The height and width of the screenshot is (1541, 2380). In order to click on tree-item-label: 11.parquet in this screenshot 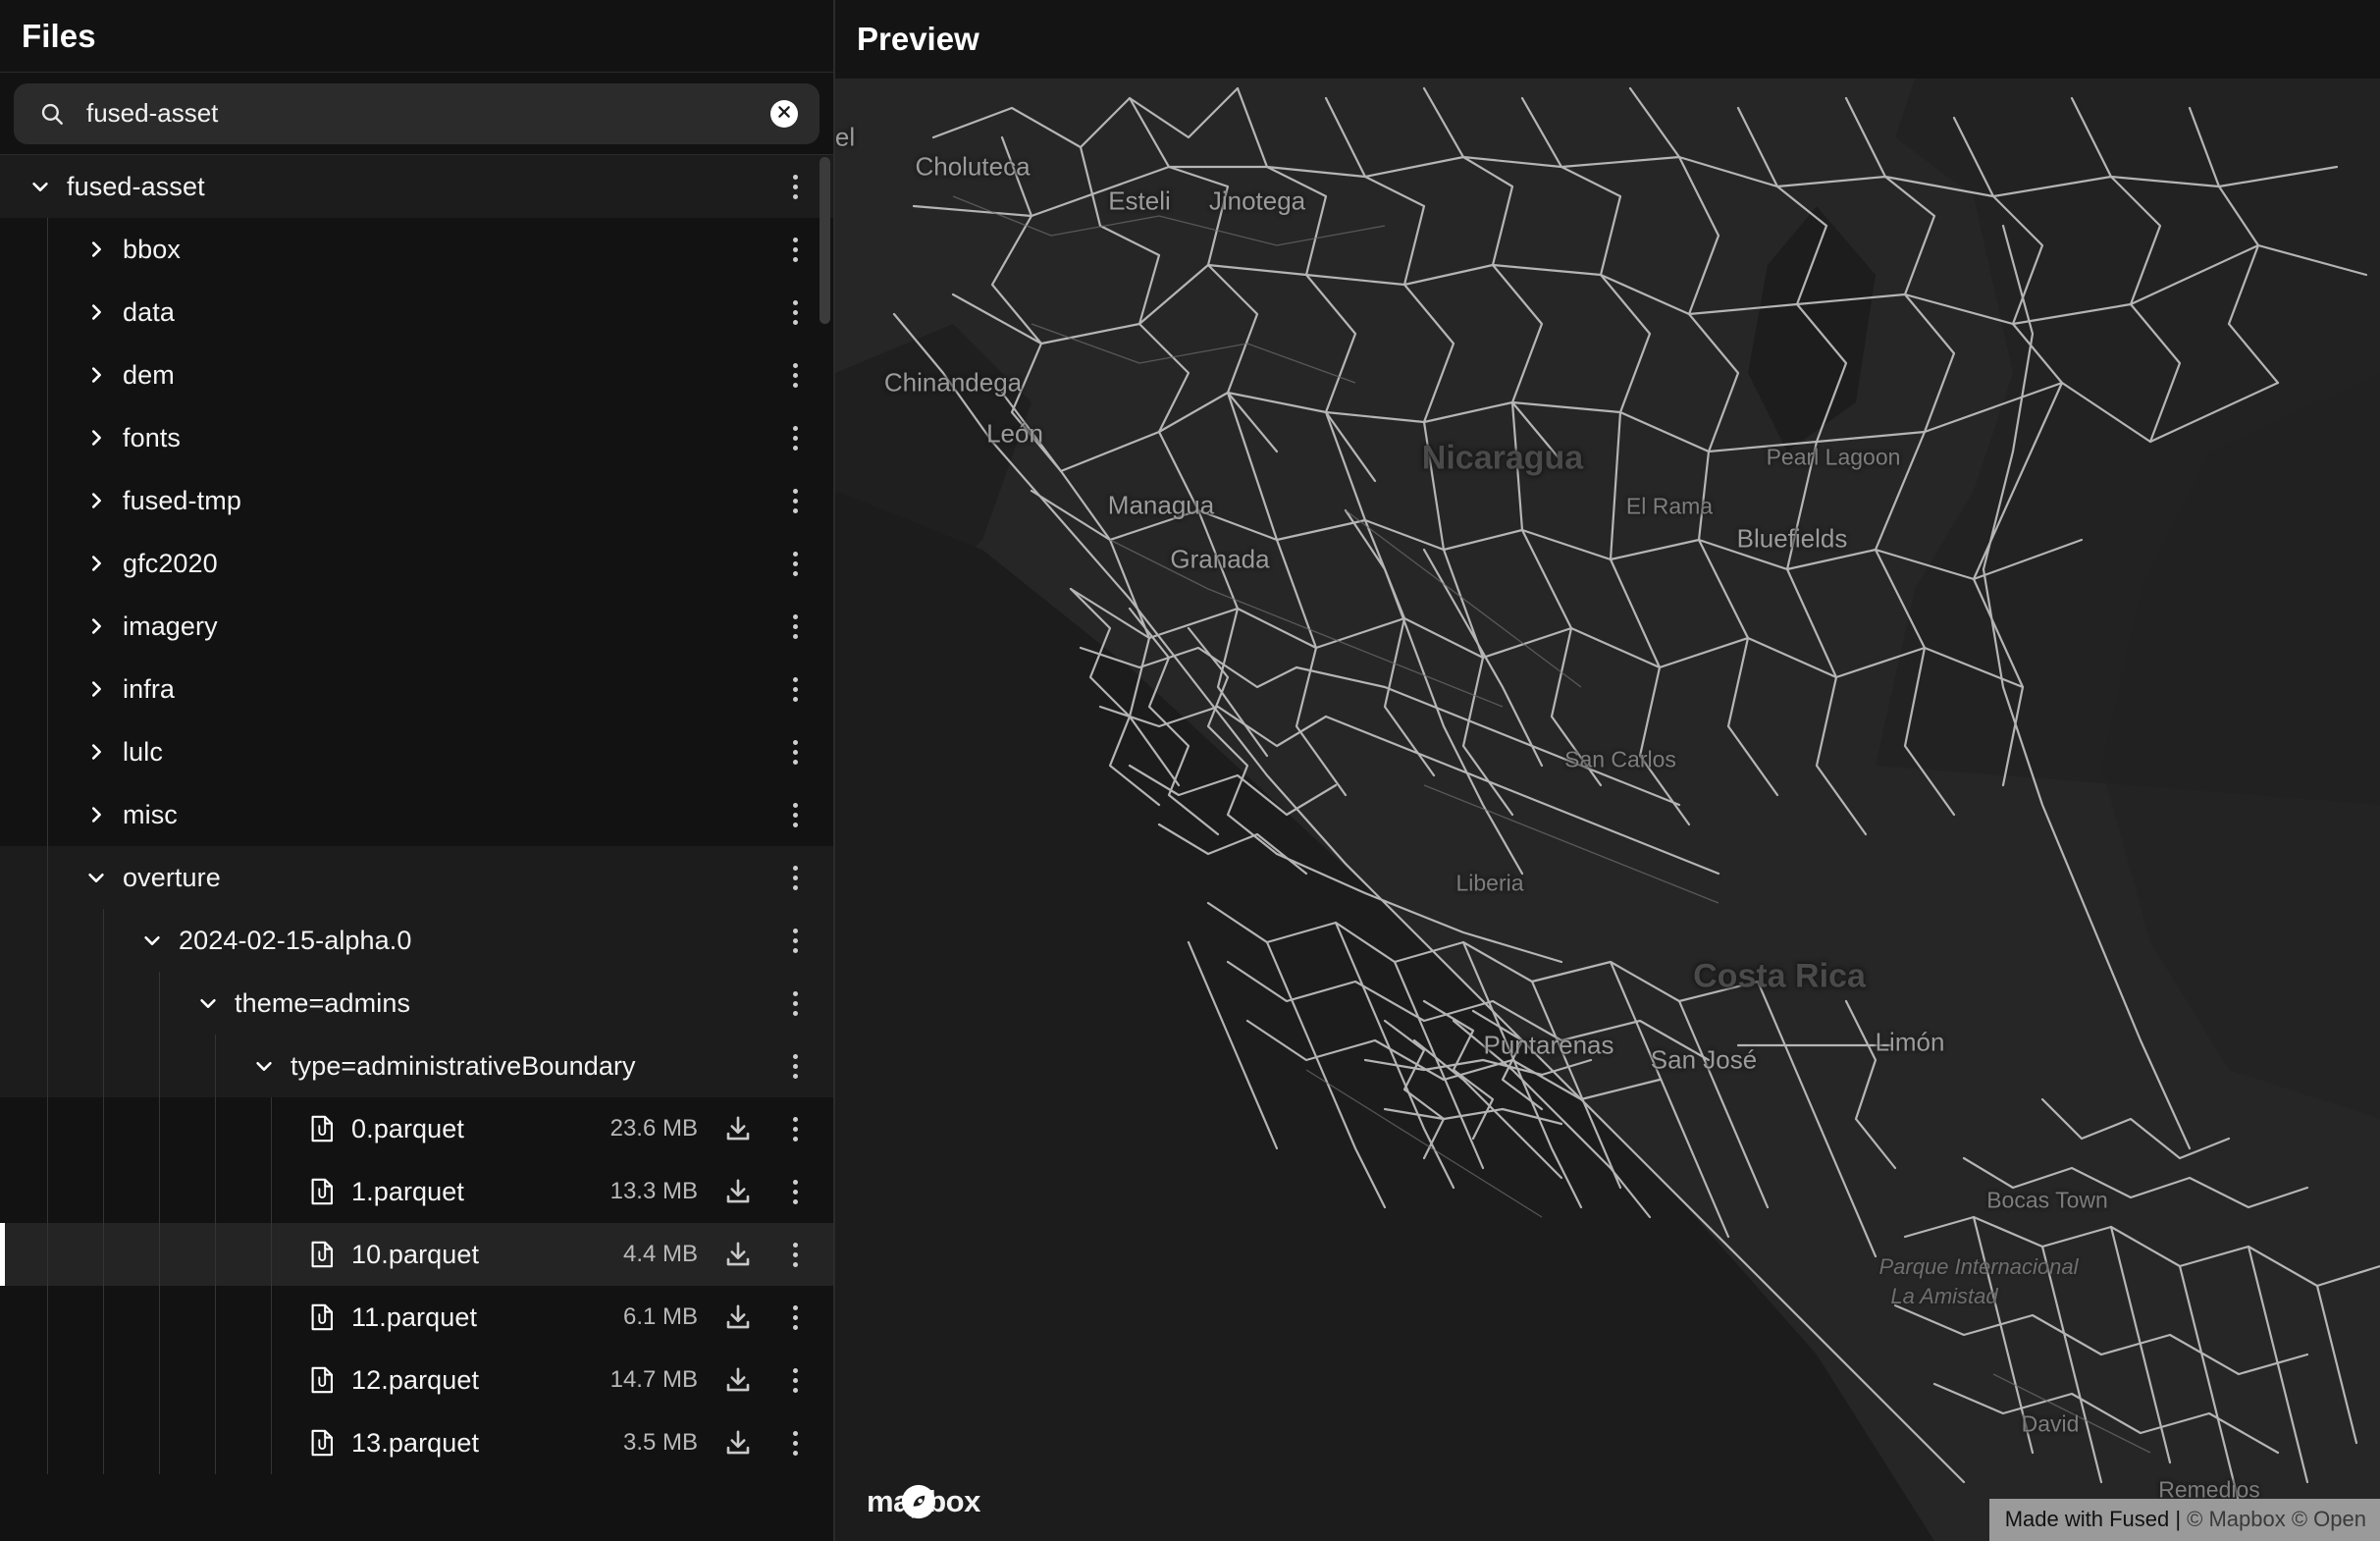, I will do `click(414, 1317)`.